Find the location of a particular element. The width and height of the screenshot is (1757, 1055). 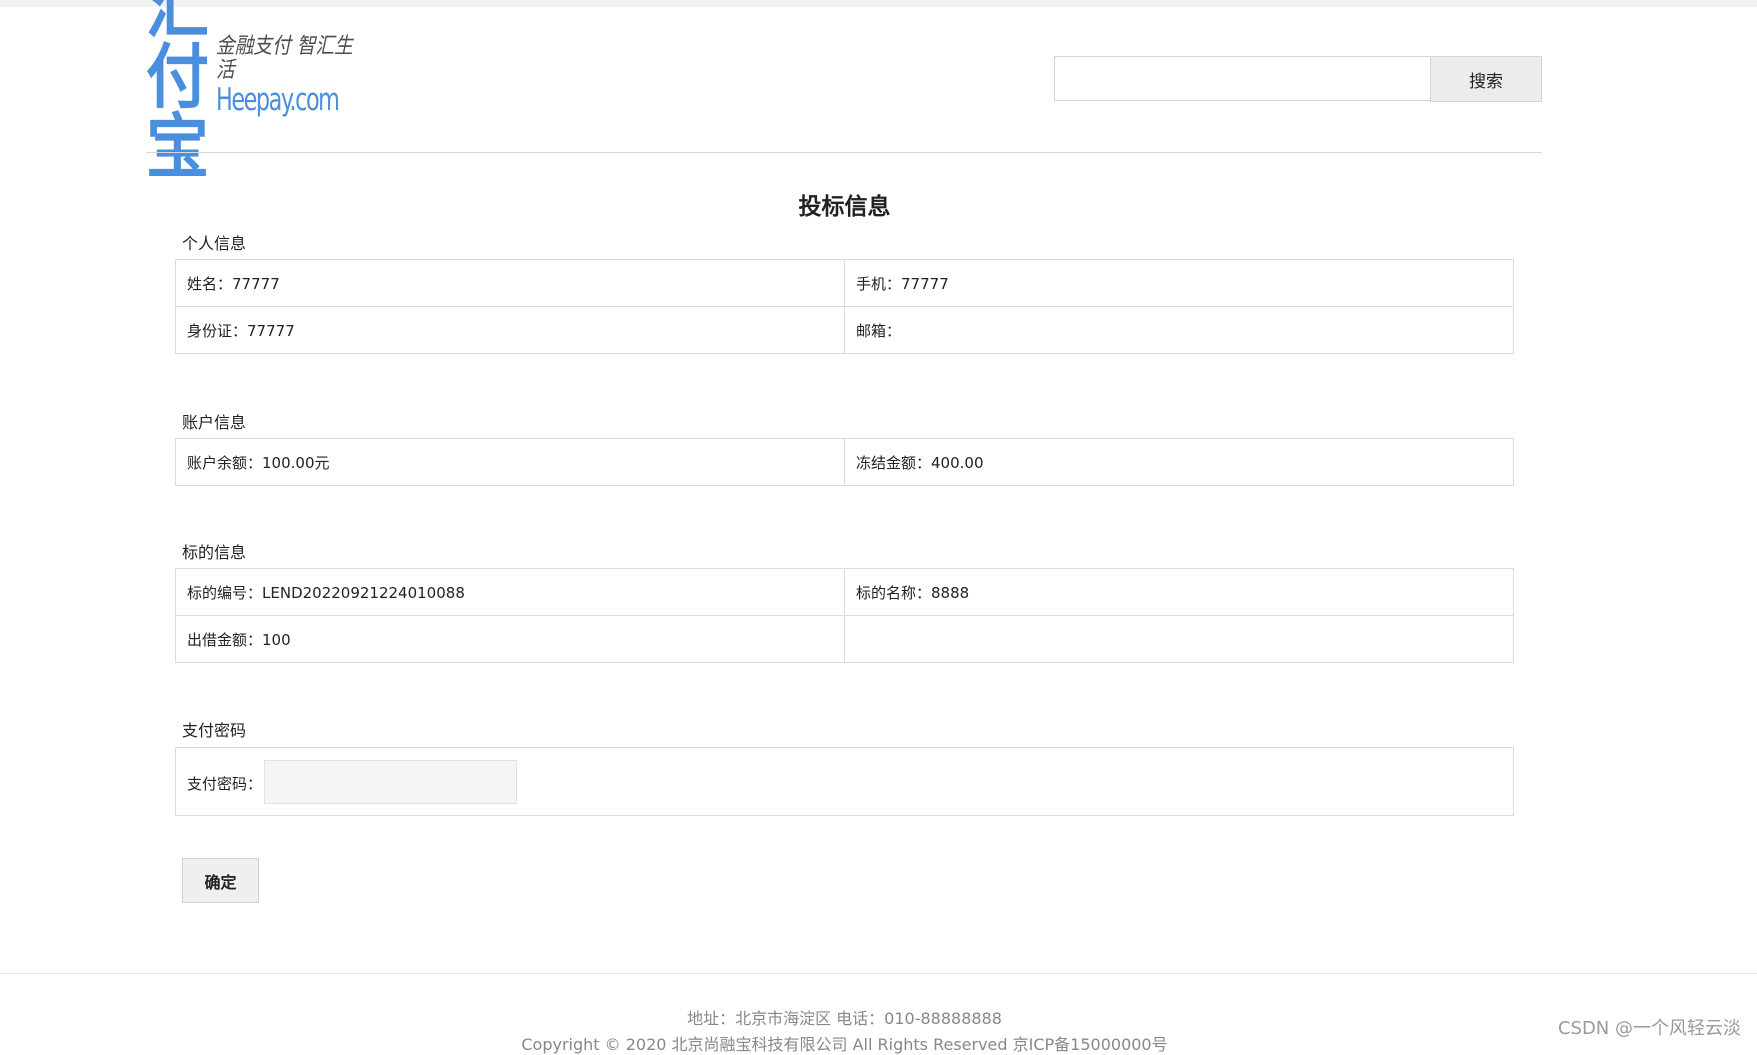

frozen-value: 400.00 is located at coordinates (957, 462).